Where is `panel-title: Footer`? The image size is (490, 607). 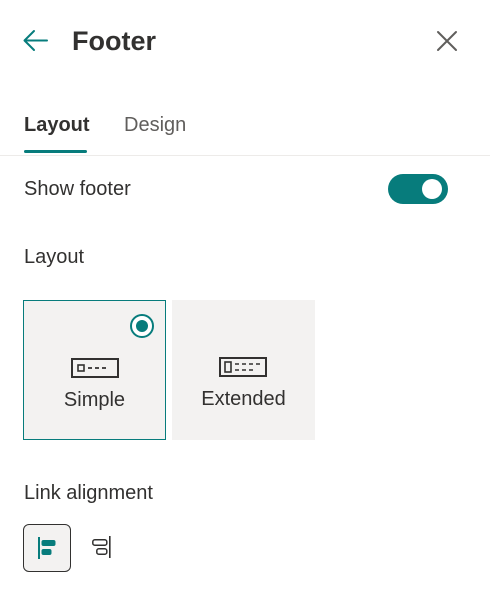
panel-title: Footer is located at coordinates (114, 41).